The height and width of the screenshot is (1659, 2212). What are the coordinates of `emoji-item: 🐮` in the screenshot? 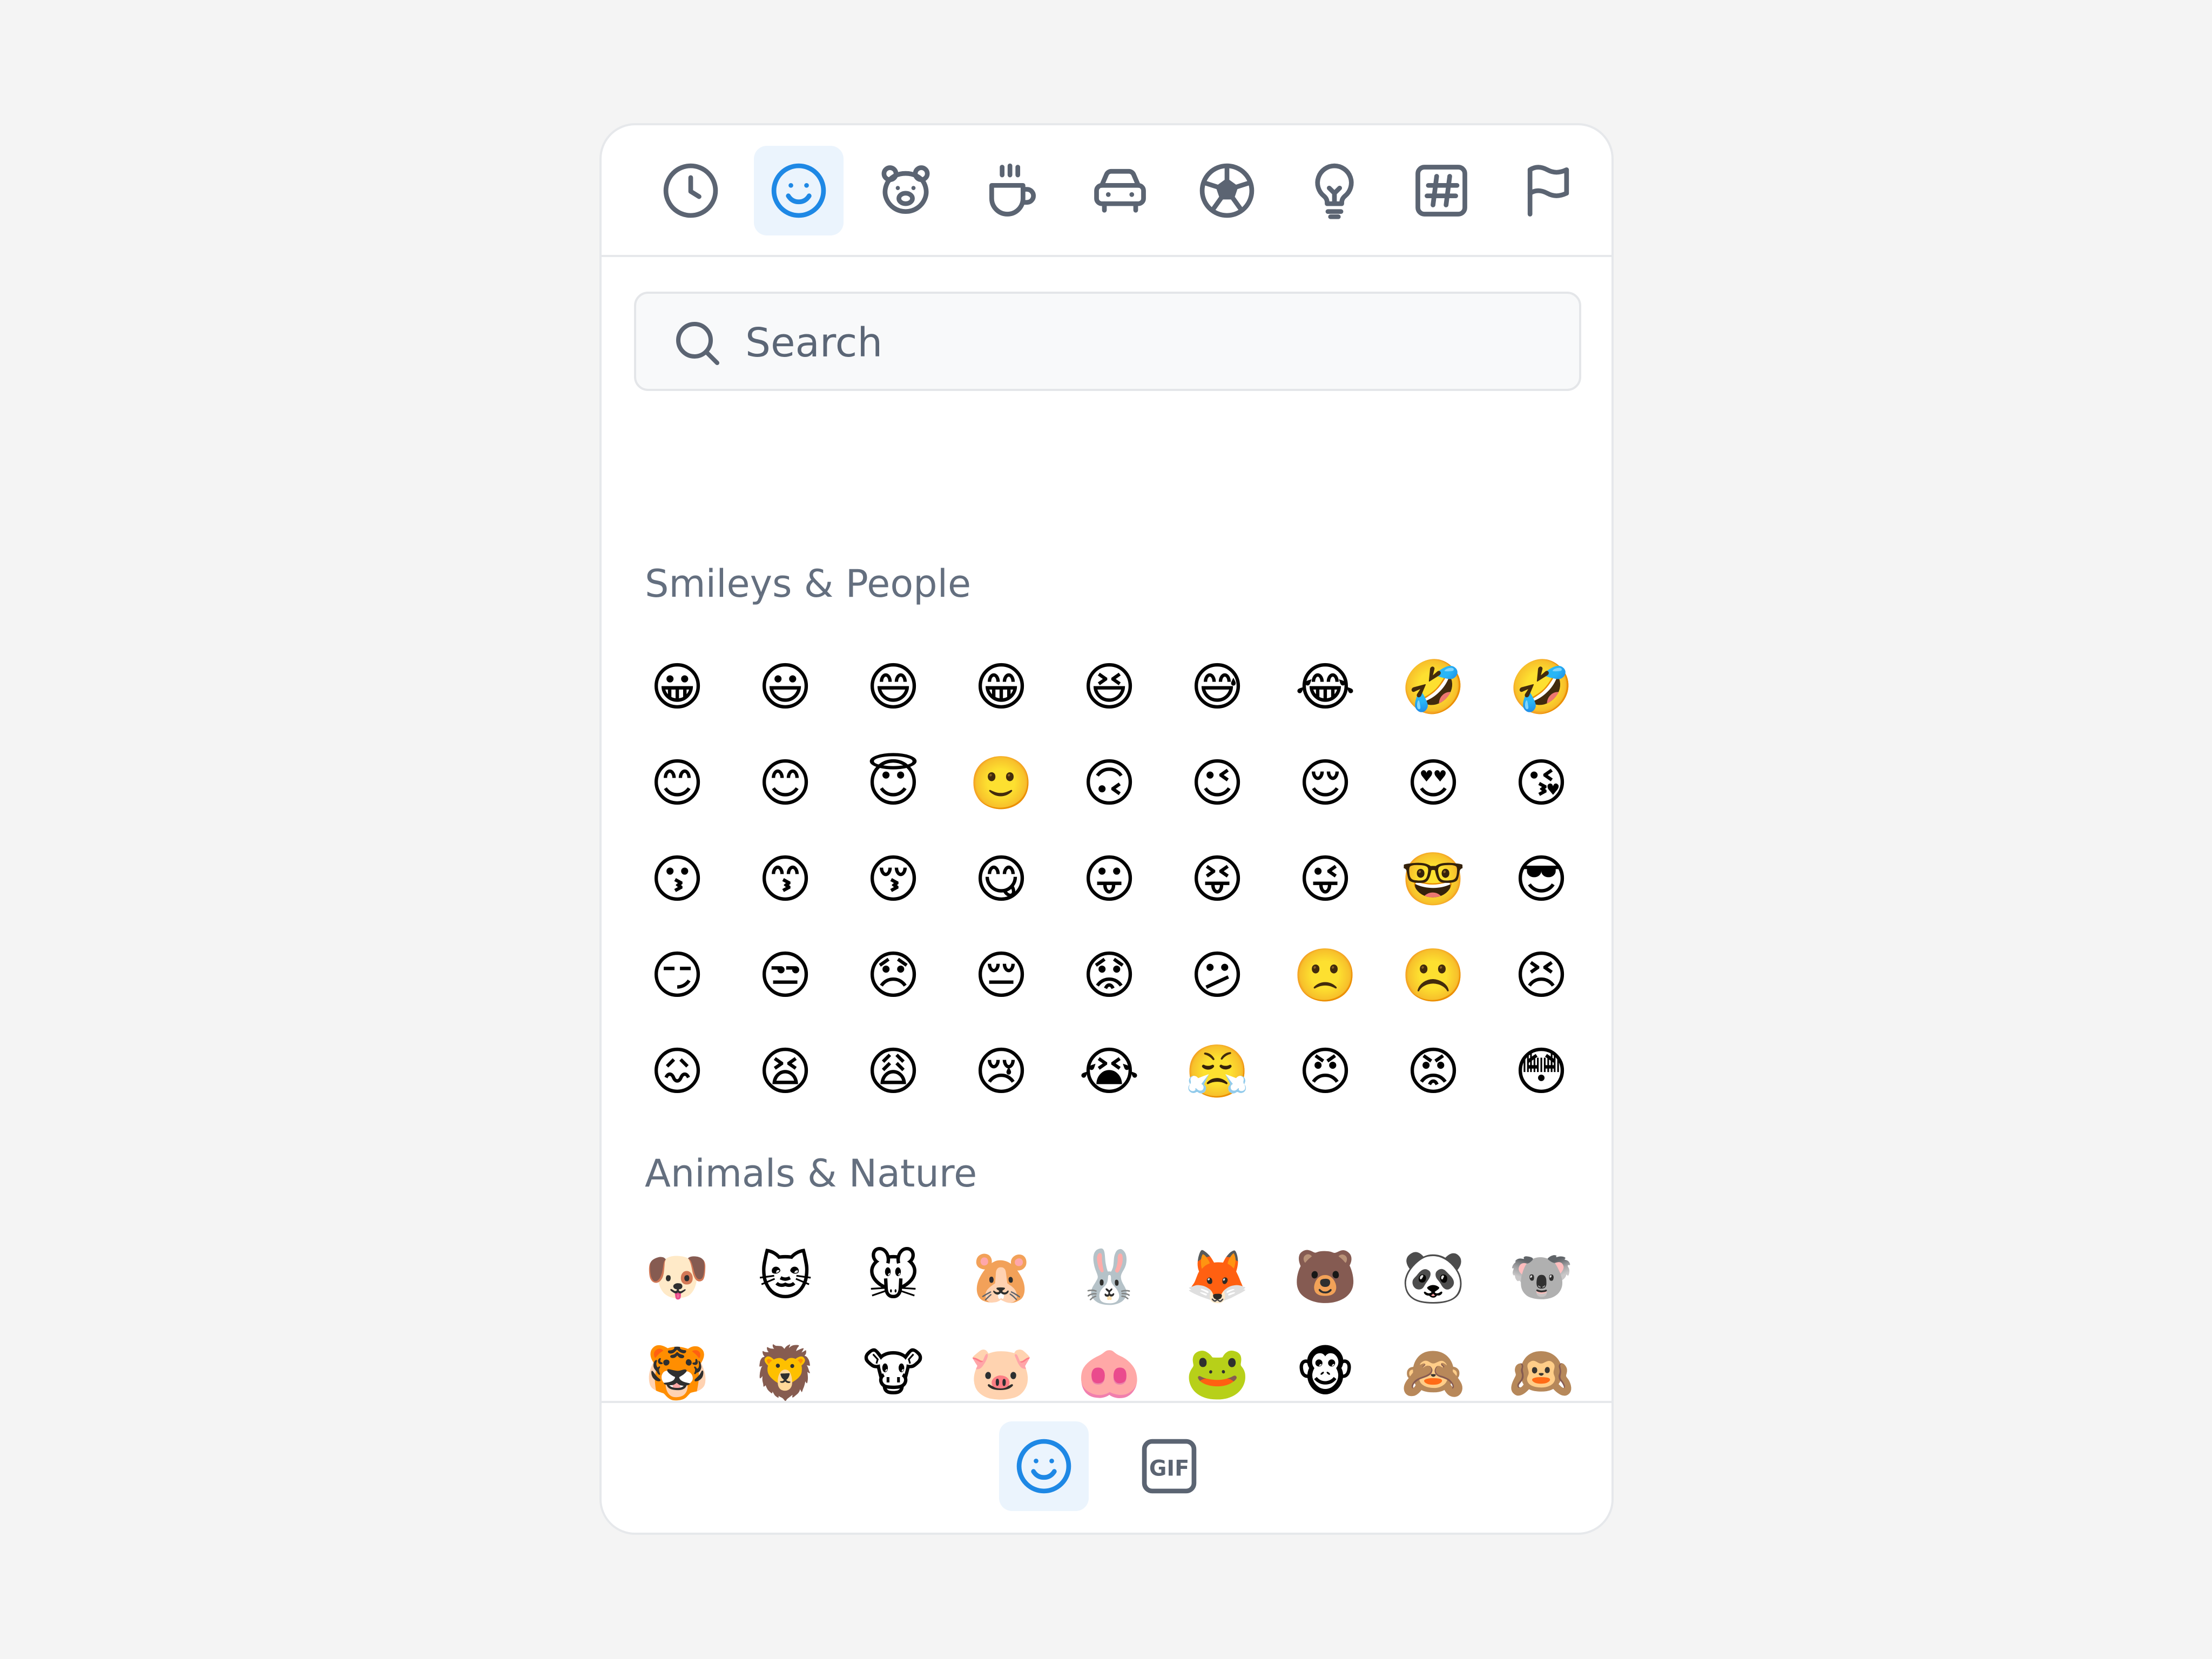 It's located at (893, 1372).